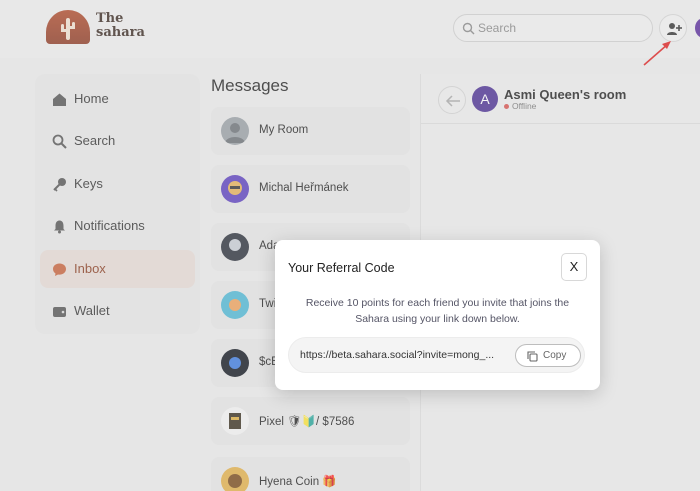  What do you see at coordinates (341, 268) in the screenshot?
I see `modal-title: Your Referral Code` at bounding box center [341, 268].